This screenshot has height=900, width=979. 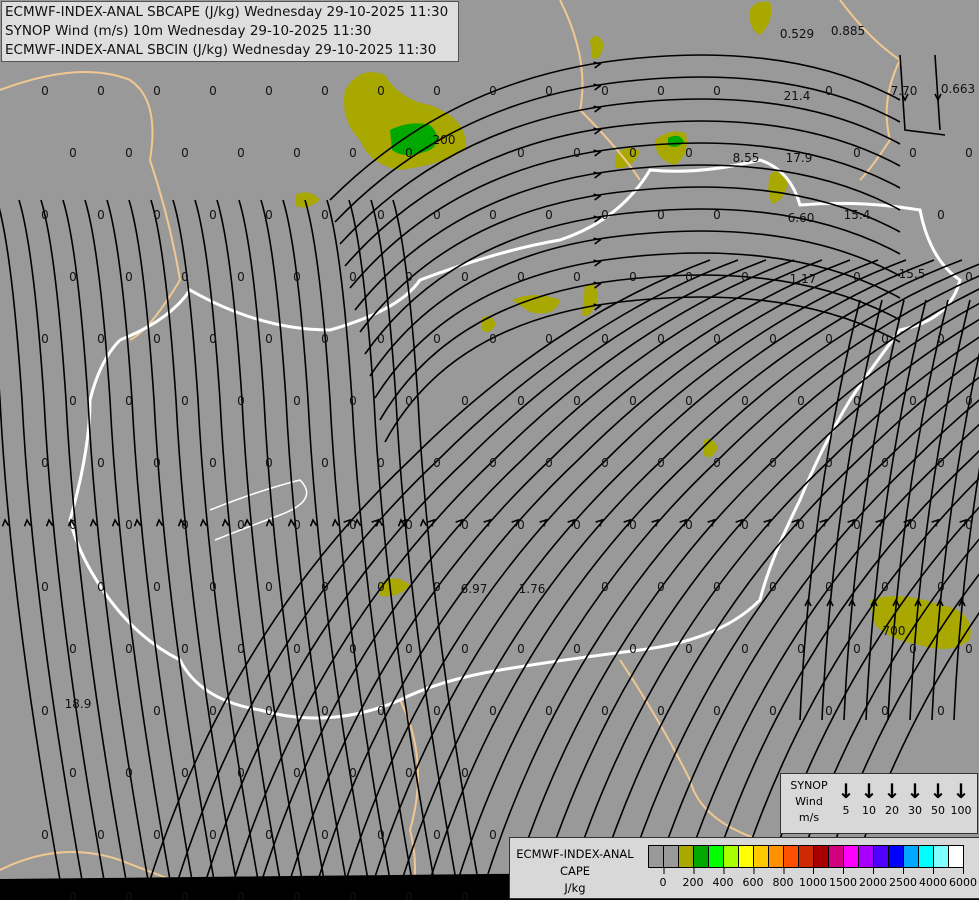 I want to click on cape-tick-label: 0, so click(x=663, y=878).